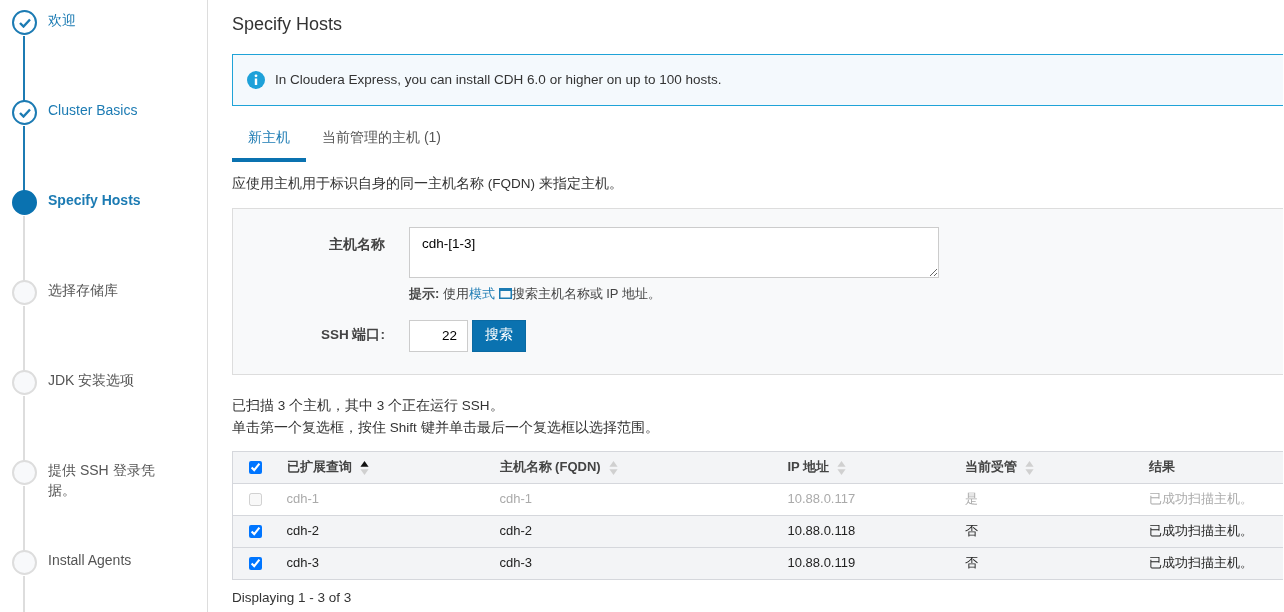  I want to click on alert-text: In Cloudera Express, you can install CDH 6.0 or higher on up to 100 hosts., so click(498, 79).